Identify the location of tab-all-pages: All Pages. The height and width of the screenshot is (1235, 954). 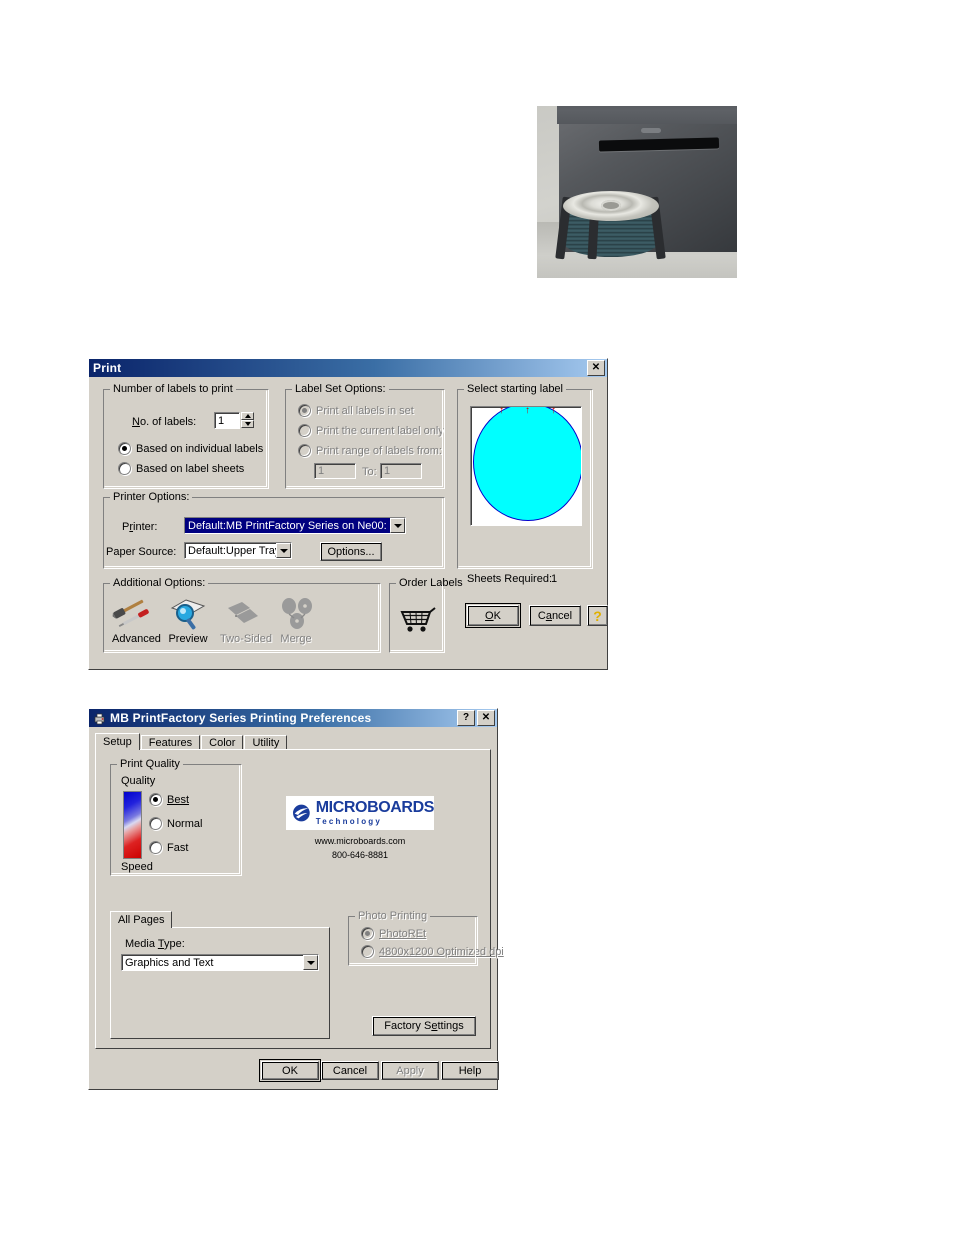
(141, 919).